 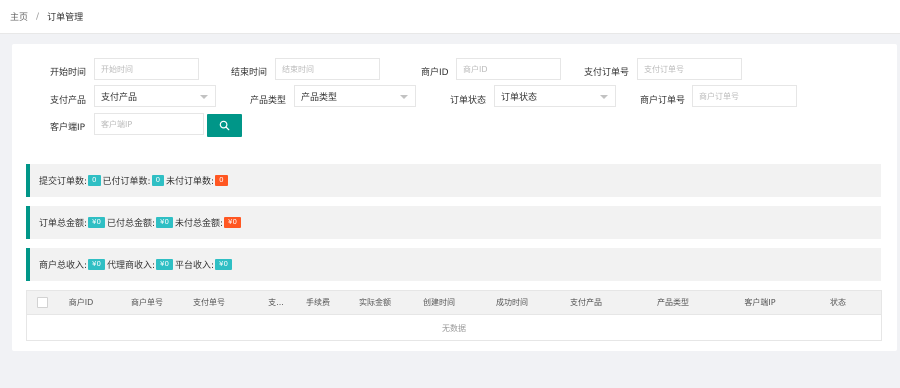 What do you see at coordinates (268, 101) in the screenshot?
I see `product-type-label: 产品类型` at bounding box center [268, 101].